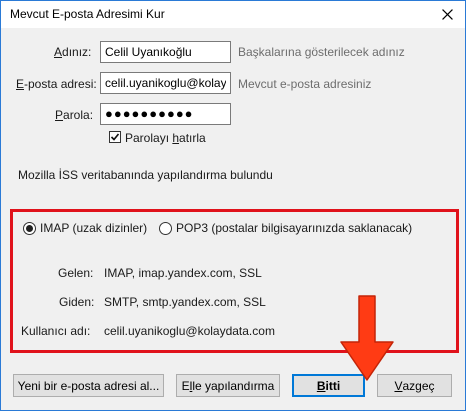 The image size is (466, 411). What do you see at coordinates (73, 52) in the screenshot?
I see `name-label: Adınız:` at bounding box center [73, 52].